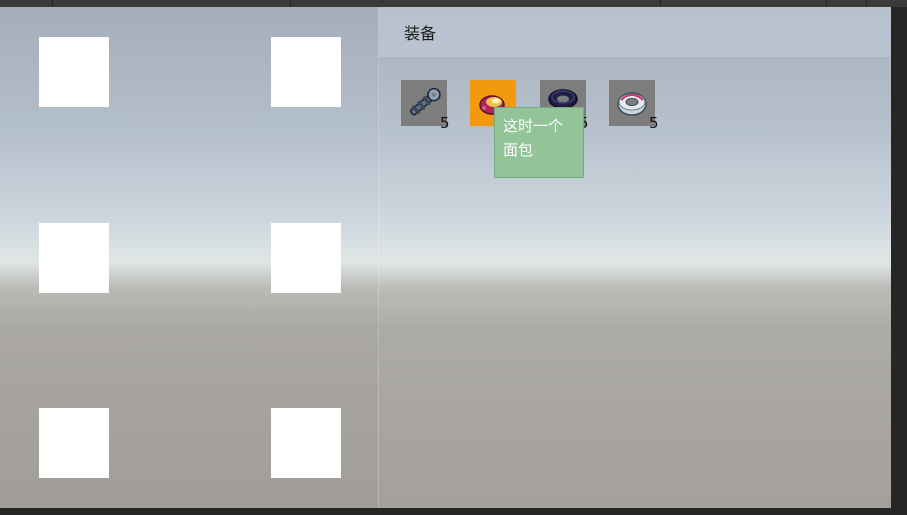  What do you see at coordinates (420, 33) in the screenshot?
I see `inventory-title: 装备` at bounding box center [420, 33].